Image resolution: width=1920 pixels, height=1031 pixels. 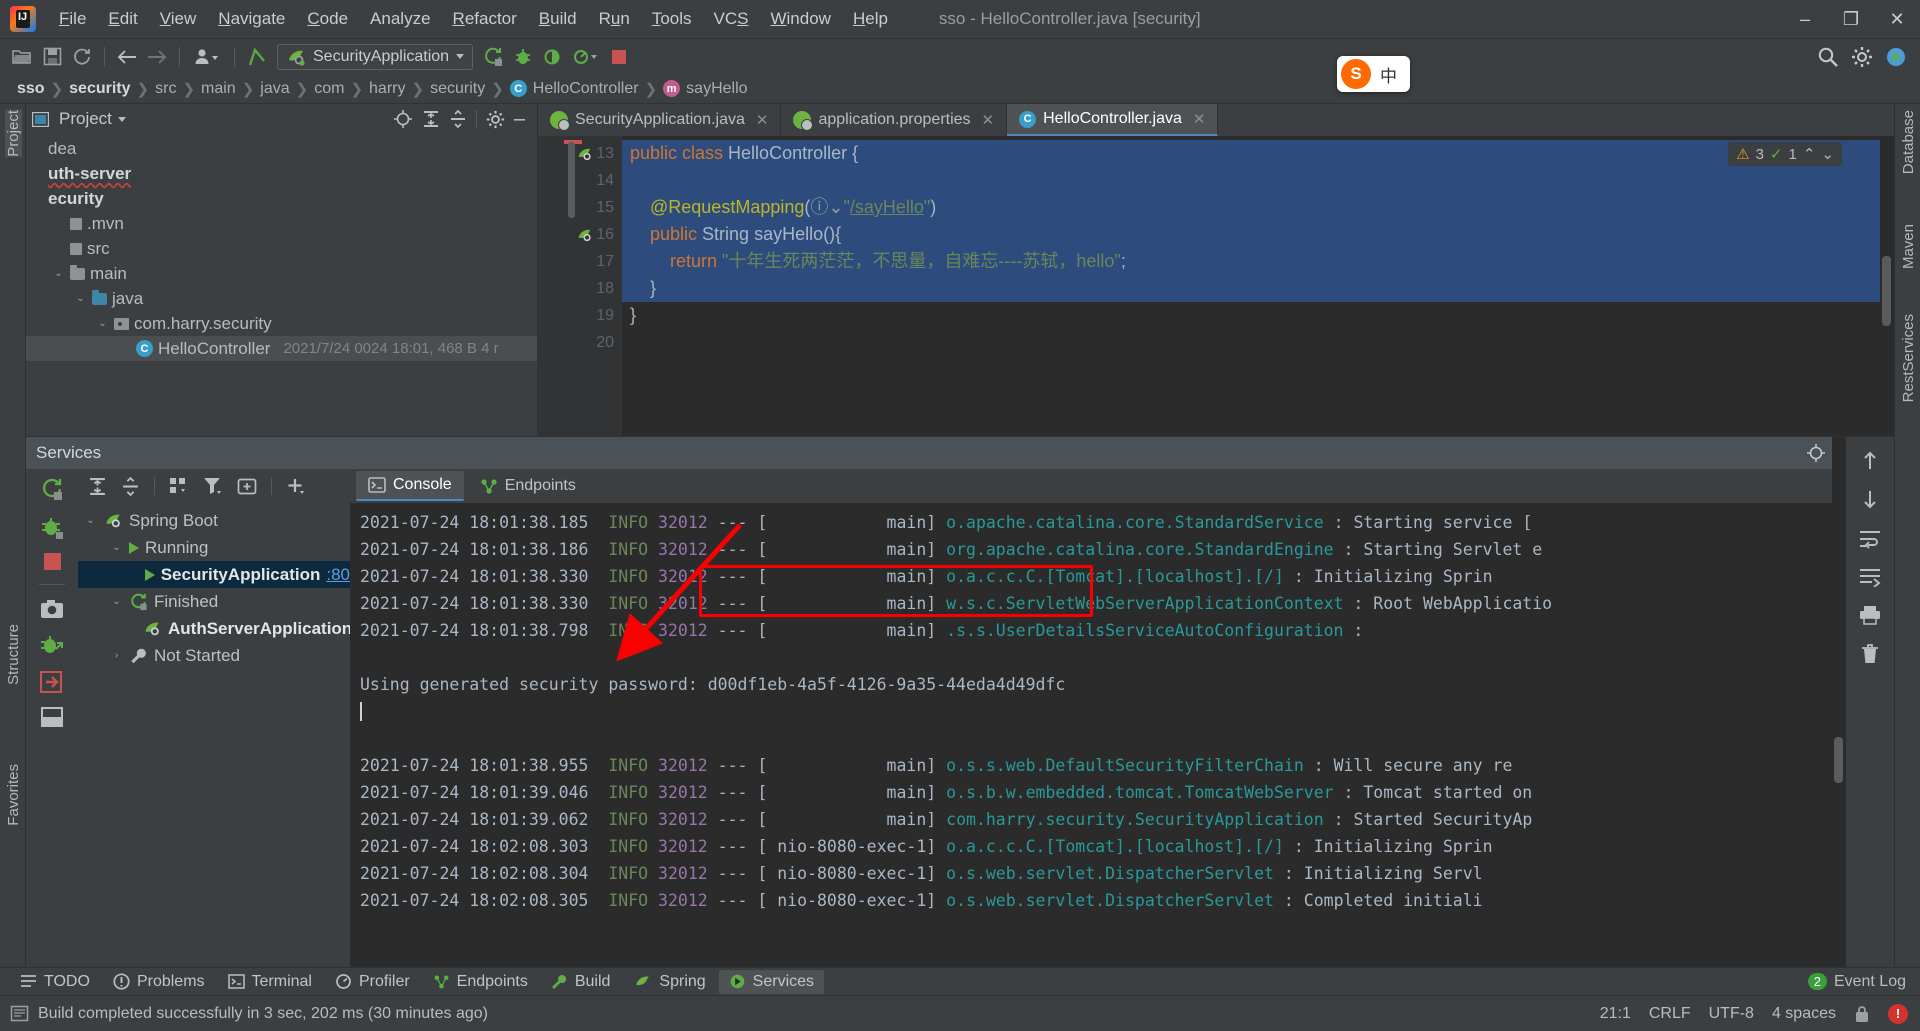 I want to click on editor-tab-securityapplicationjava: SecurityApplication.java ✕, so click(x=660, y=120).